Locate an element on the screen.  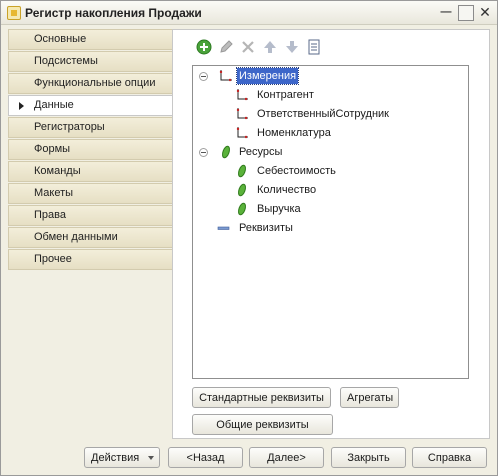
nav-item-label: Права is located at coordinates (50, 215).